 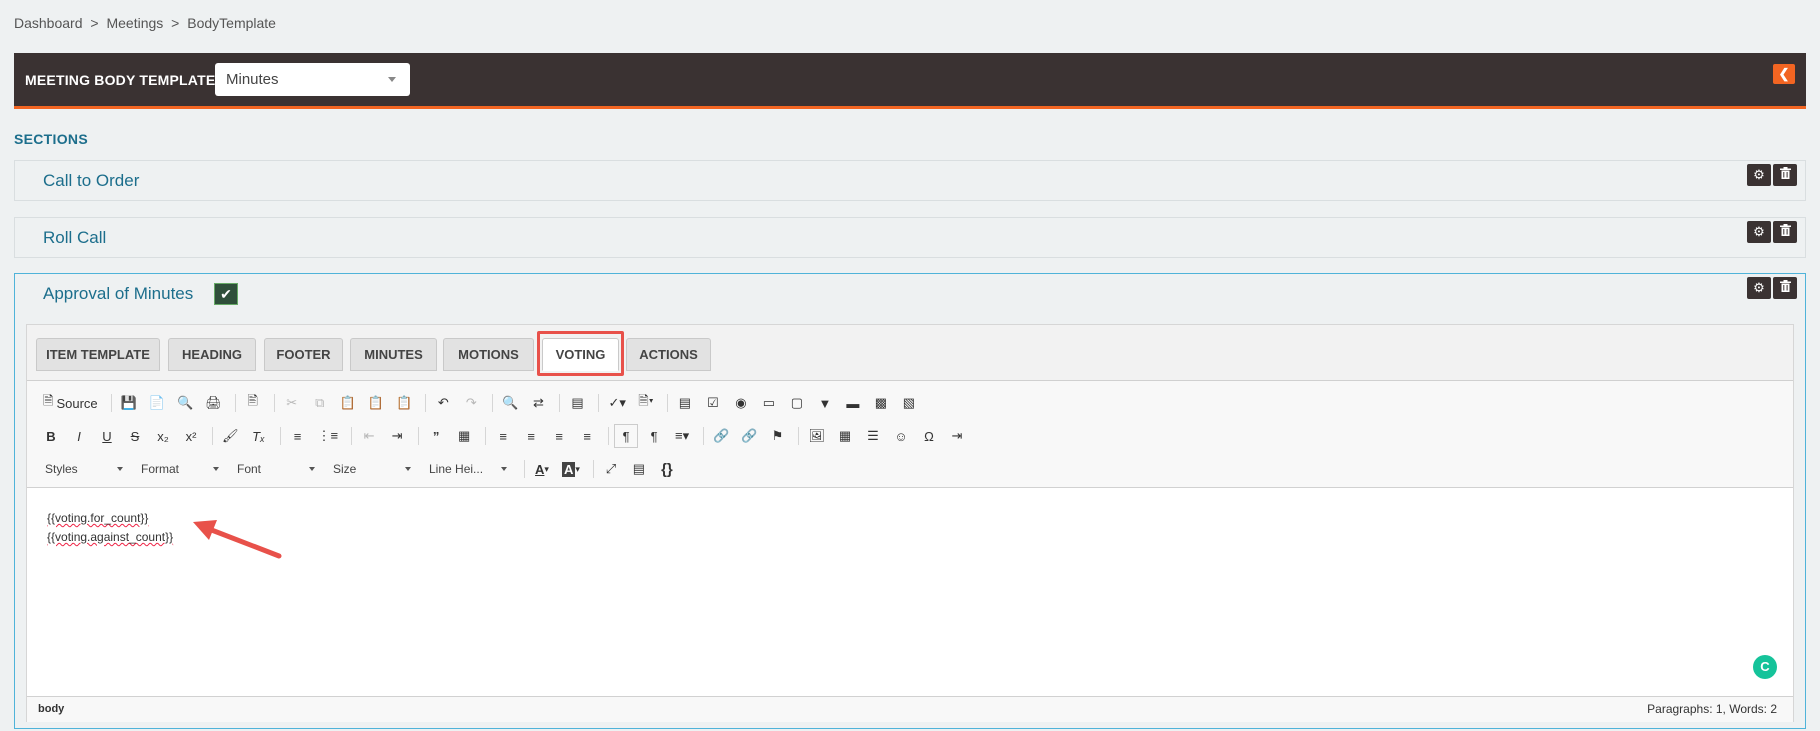 What do you see at coordinates (577, 403) in the screenshot?
I see `select-all-button: ▤` at bounding box center [577, 403].